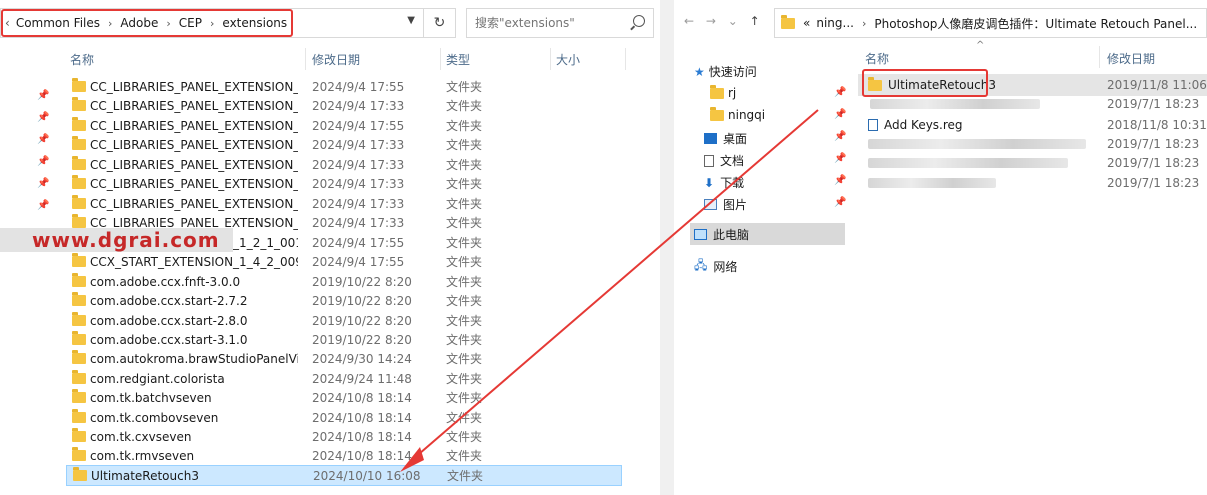  Describe the element at coordinates (1153, 104) in the screenshot. I see `file-date: 2019/7/1 18:23` at that location.